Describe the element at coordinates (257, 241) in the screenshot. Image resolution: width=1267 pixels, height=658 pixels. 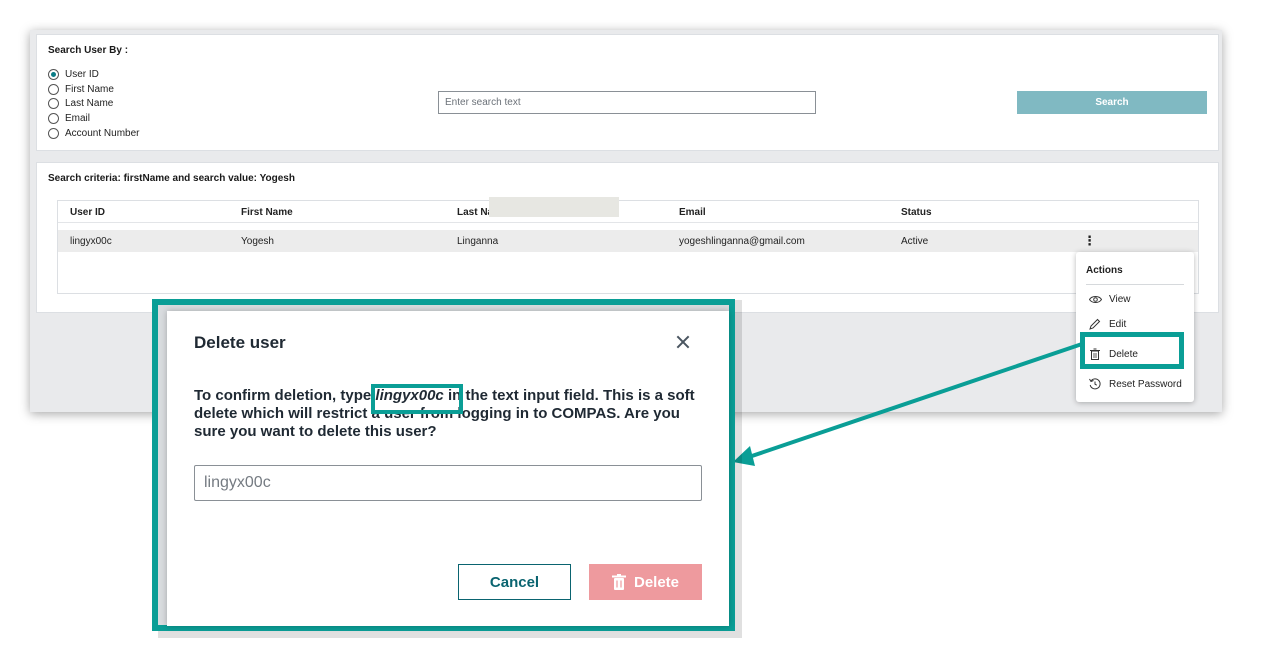
I see `cell-first-name: Yogesh` at that location.